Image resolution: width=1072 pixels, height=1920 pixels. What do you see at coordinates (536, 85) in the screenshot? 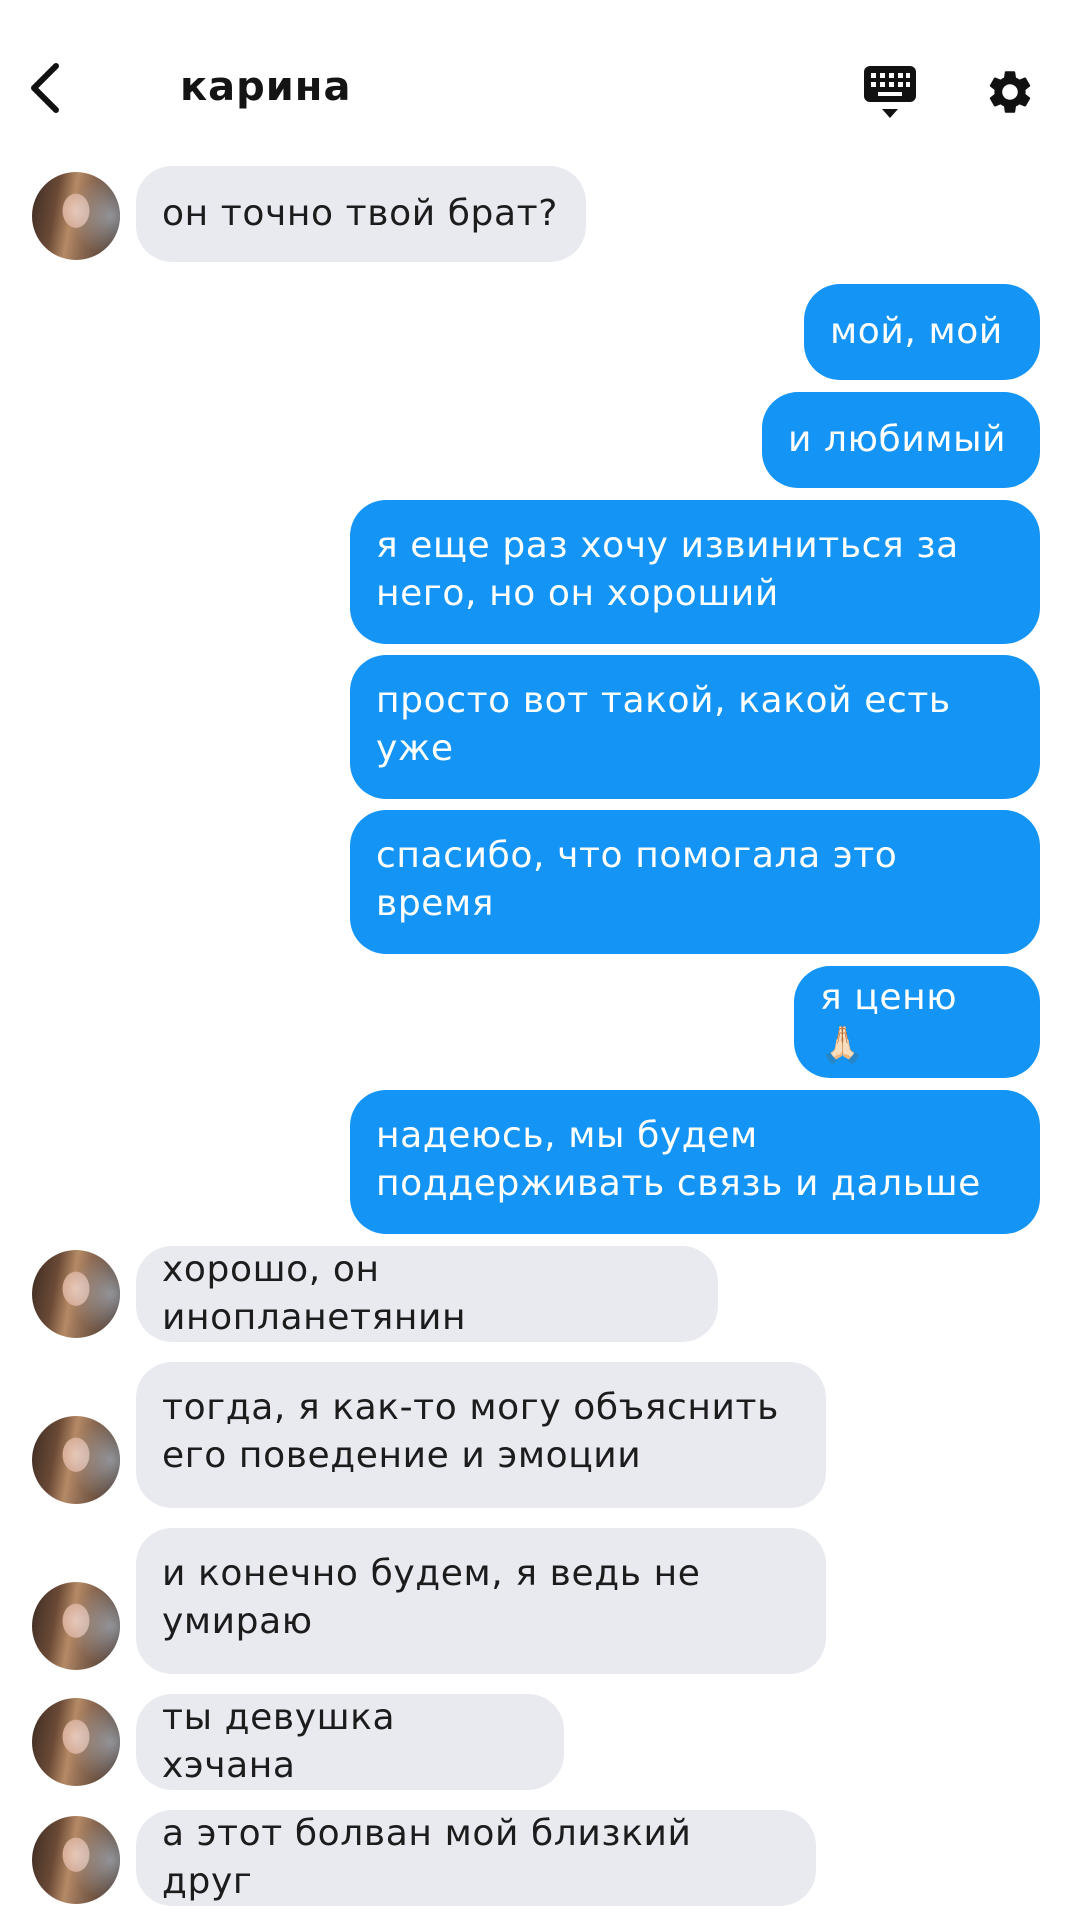
I see `chat-header: карина` at bounding box center [536, 85].